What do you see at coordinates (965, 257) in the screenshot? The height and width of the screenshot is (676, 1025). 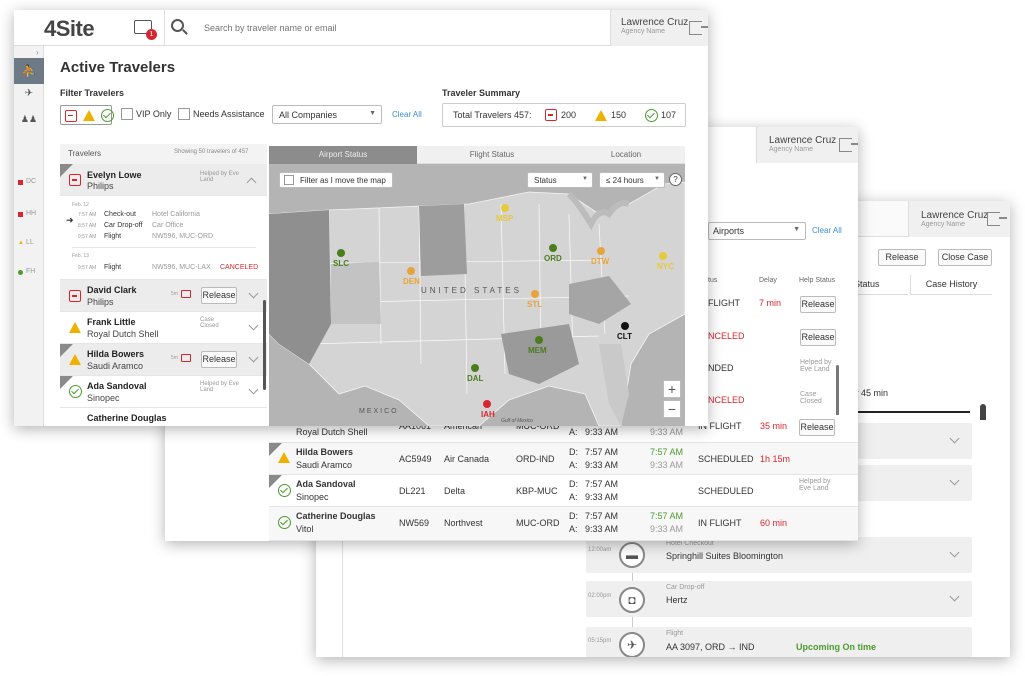 I see `close-case-button: Close Case` at bounding box center [965, 257].